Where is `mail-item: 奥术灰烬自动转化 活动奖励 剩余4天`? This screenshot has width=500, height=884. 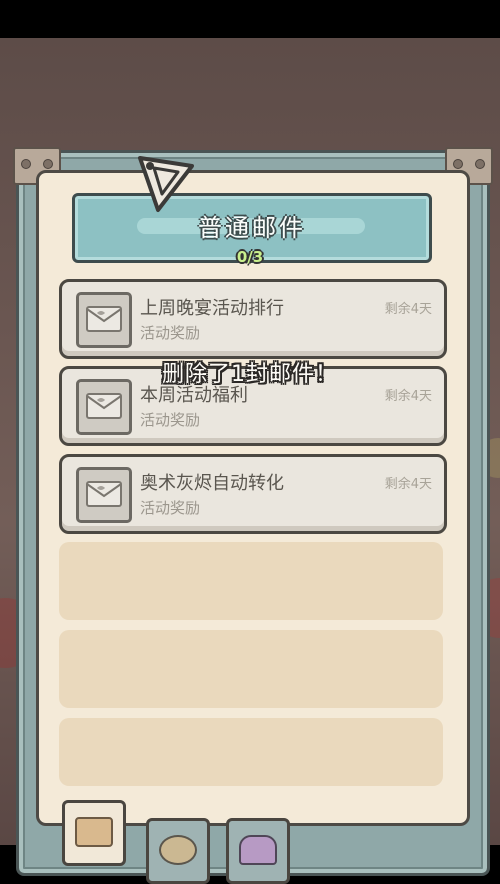
mail-item: 奥术灰烬自动转化 活动奖励 剩余4天 is located at coordinates (253, 494).